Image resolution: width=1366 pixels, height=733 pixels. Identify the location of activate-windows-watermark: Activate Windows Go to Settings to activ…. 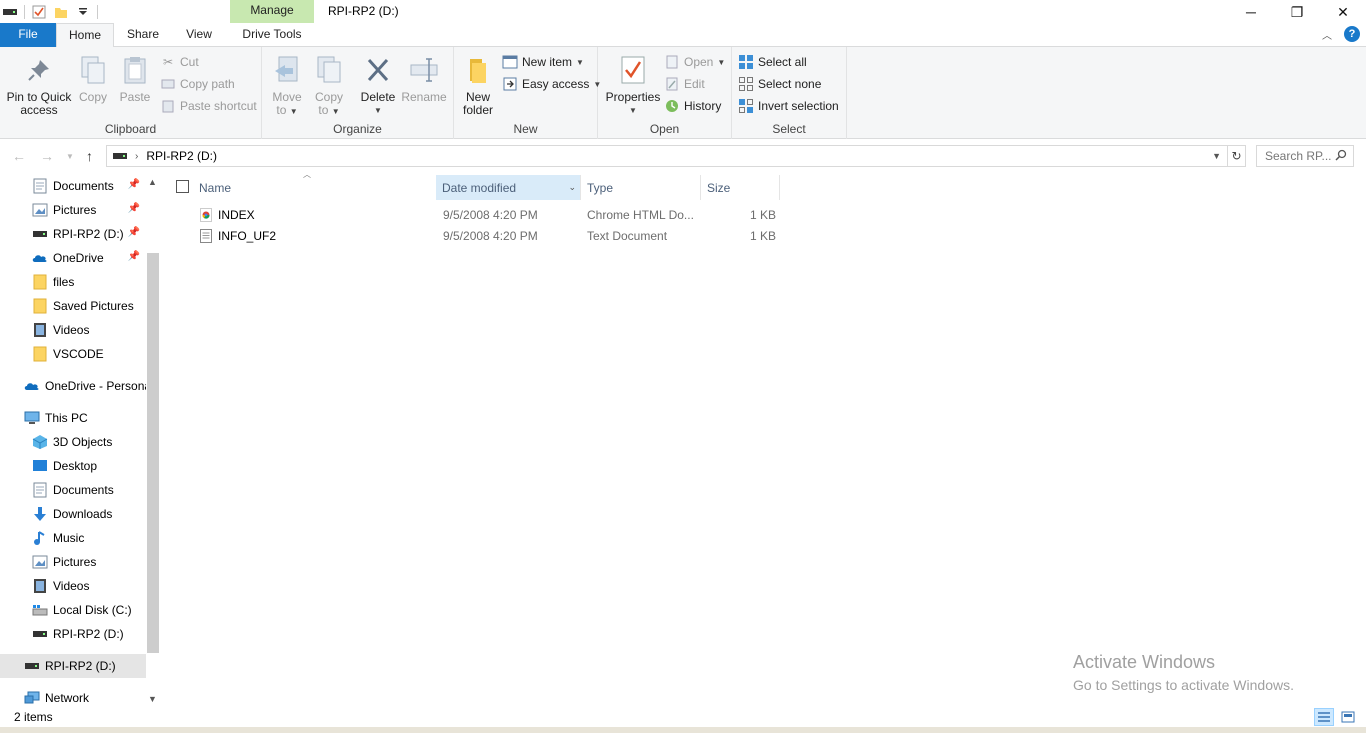
(1183, 672).